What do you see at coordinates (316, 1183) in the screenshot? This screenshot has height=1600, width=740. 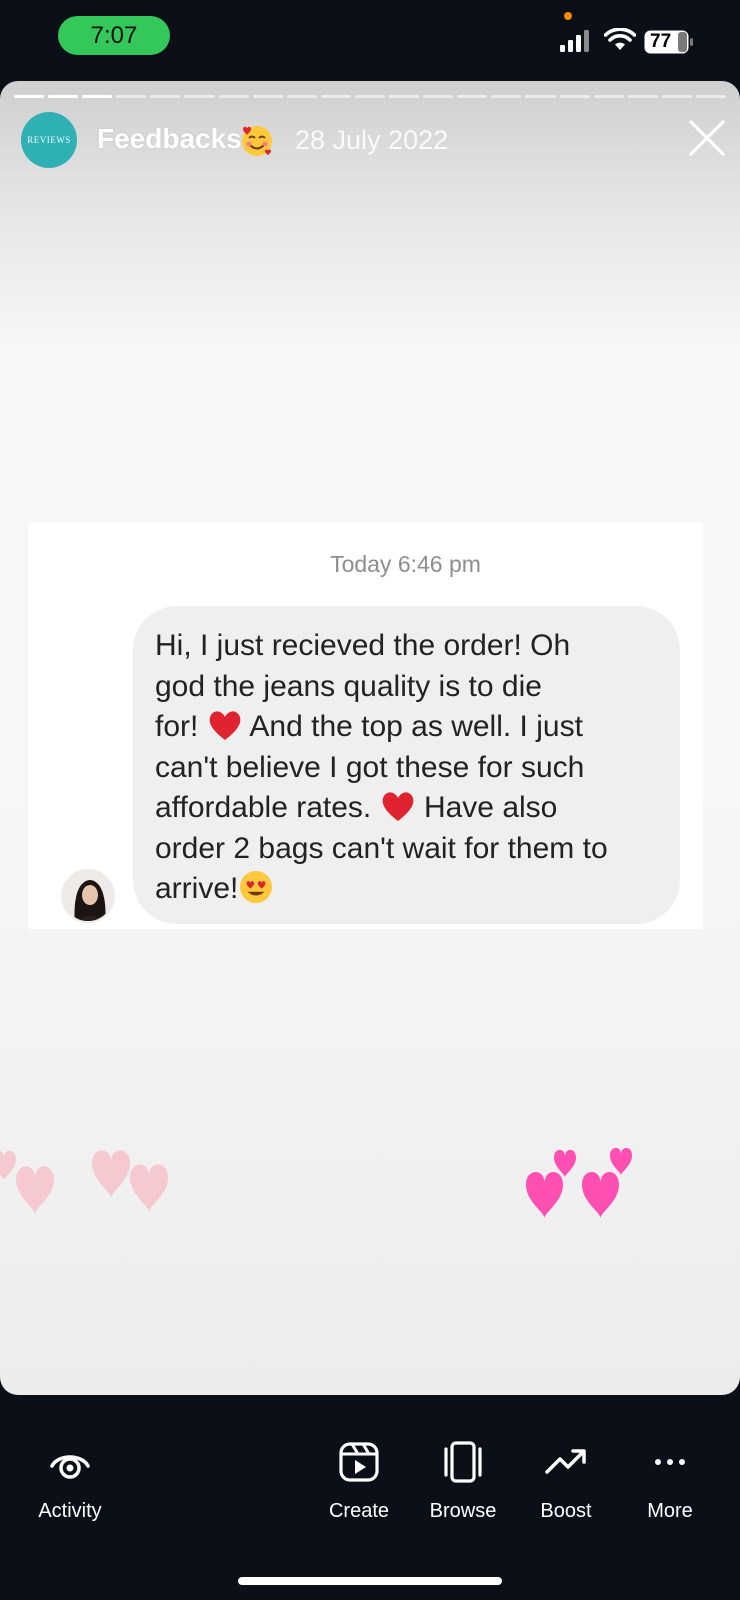 I see `hearts-sticker` at bounding box center [316, 1183].